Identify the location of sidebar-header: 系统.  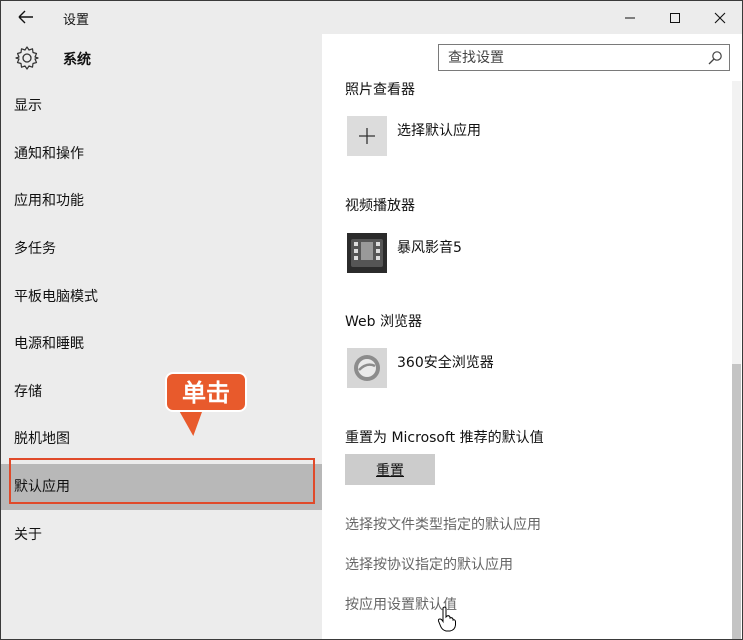
(161, 58).